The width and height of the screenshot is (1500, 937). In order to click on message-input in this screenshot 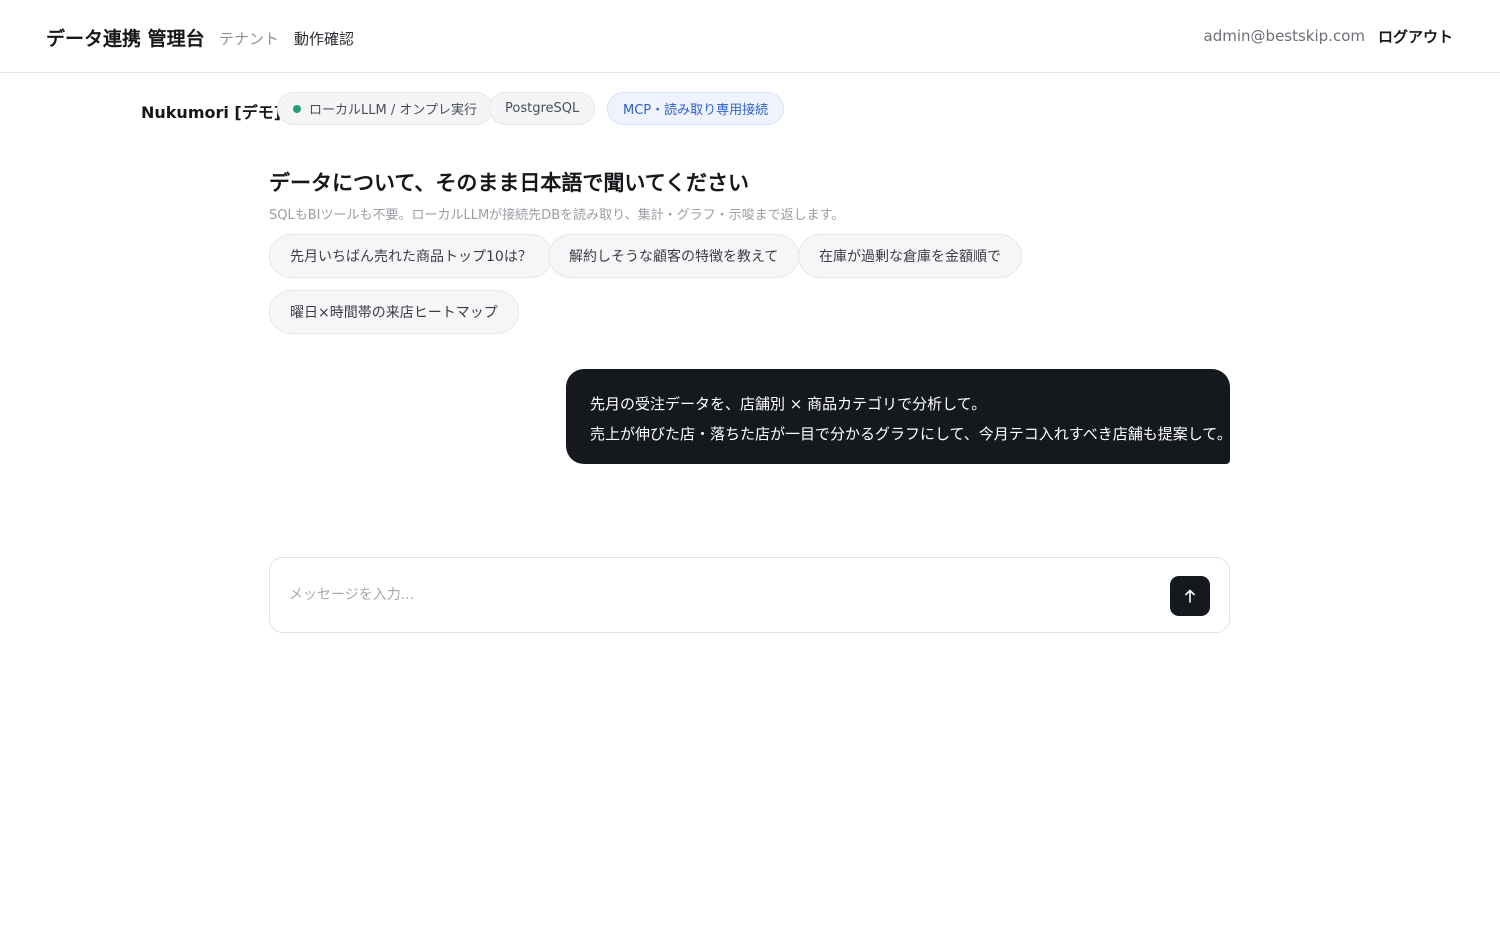, I will do `click(719, 595)`.